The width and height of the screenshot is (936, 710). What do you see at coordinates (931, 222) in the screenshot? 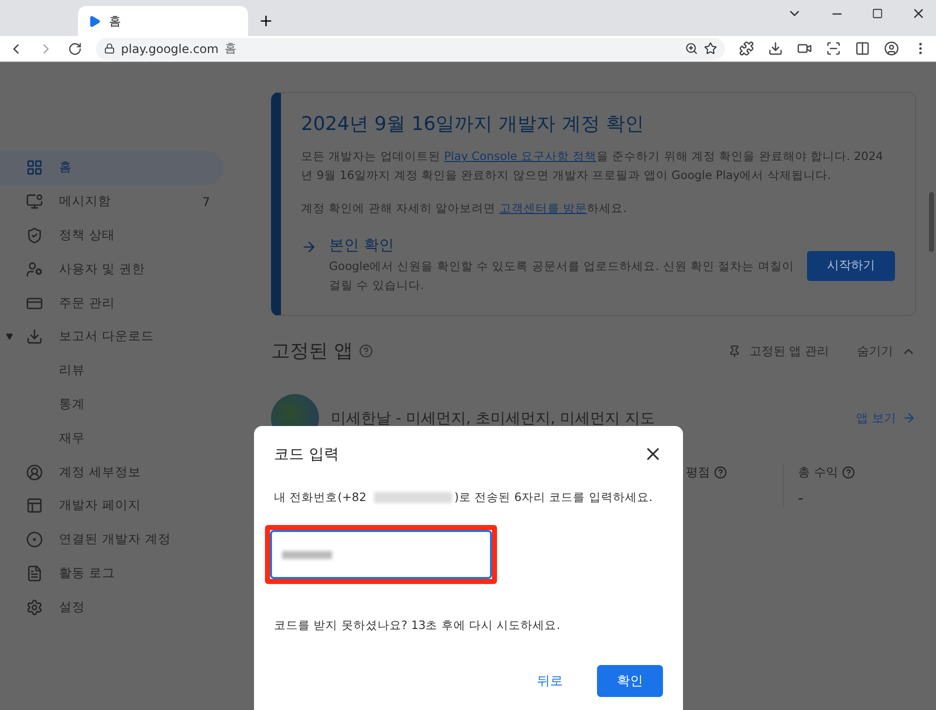
I see `scrollbar-thumb` at bounding box center [931, 222].